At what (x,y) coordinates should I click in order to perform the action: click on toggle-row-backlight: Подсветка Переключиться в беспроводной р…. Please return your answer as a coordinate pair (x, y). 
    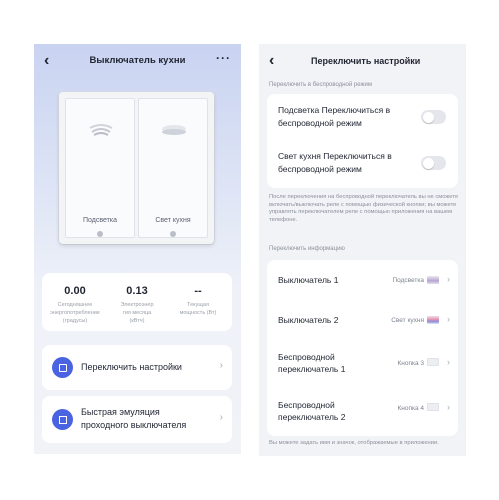
    Looking at the image, I should click on (362, 118).